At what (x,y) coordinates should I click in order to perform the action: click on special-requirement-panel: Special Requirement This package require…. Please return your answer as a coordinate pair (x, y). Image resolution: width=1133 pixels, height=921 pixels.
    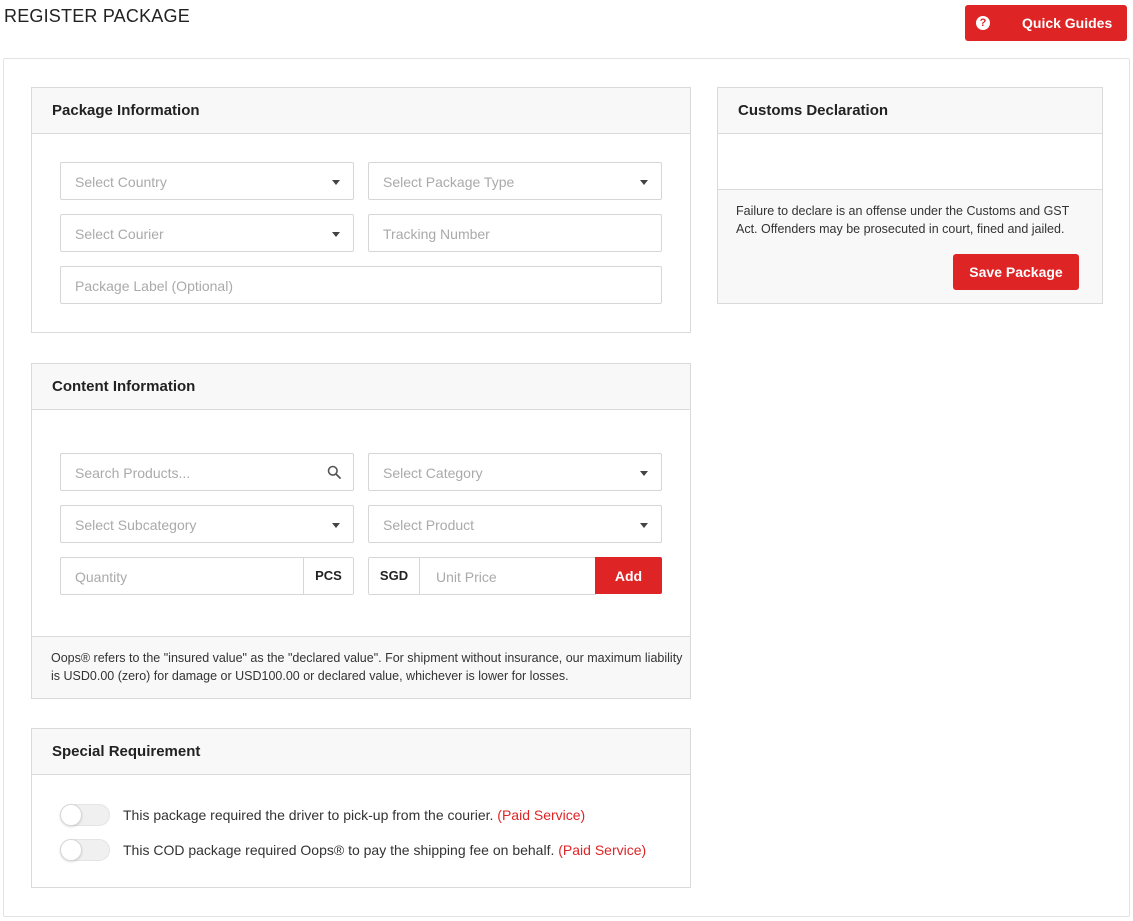
    Looking at the image, I should click on (361, 808).